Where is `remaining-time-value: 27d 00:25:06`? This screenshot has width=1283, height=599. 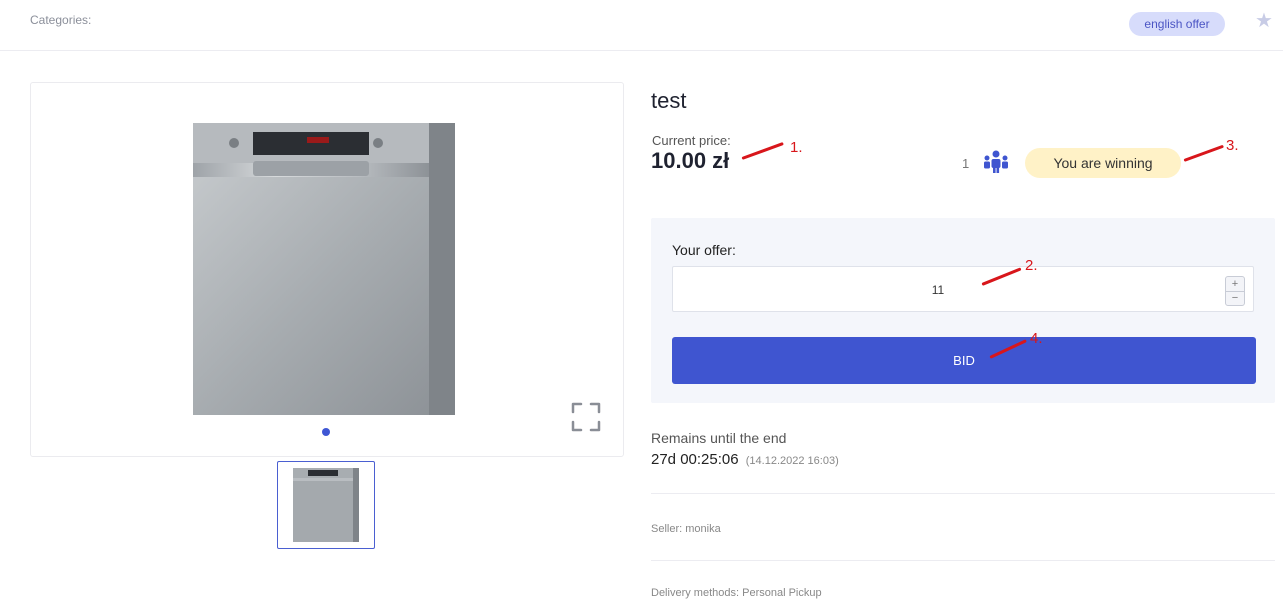 remaining-time-value: 27d 00:25:06 is located at coordinates (695, 459).